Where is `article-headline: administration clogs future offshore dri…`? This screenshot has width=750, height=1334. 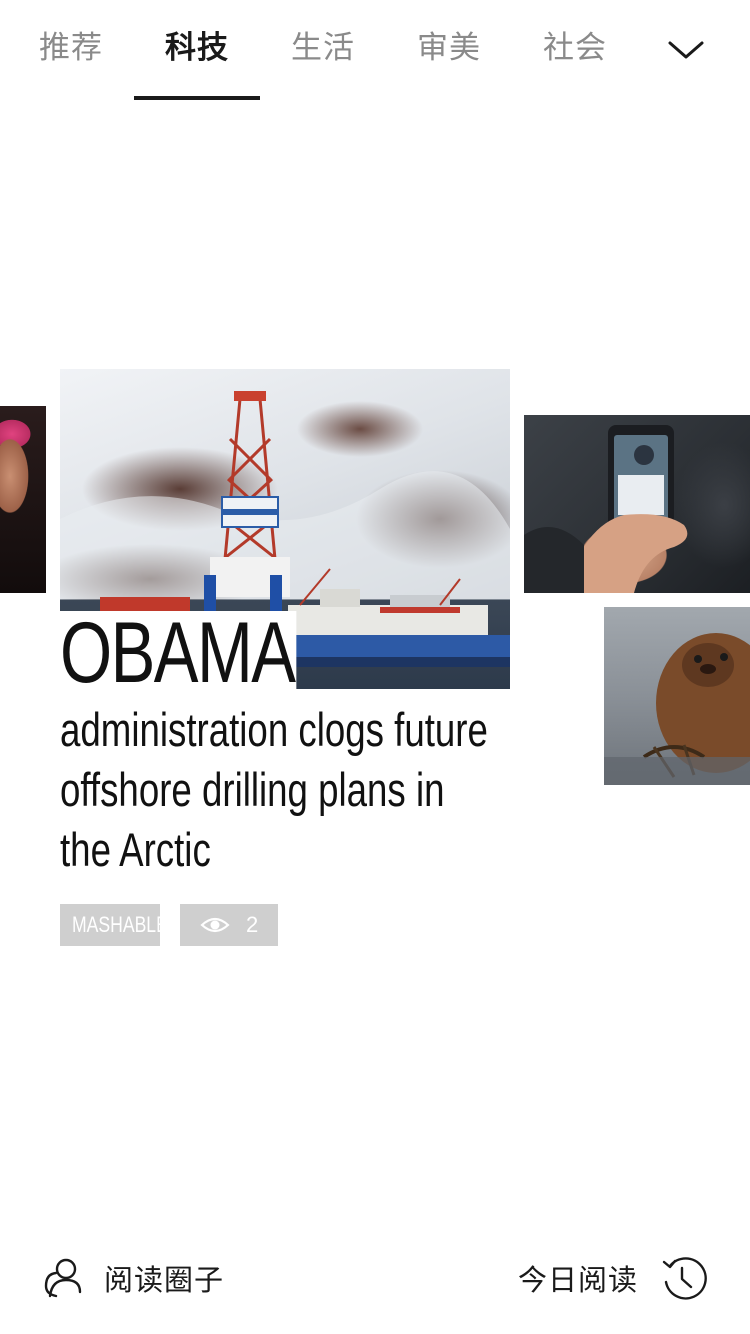 article-headline: administration clogs future offshore dri… is located at coordinates (278, 790).